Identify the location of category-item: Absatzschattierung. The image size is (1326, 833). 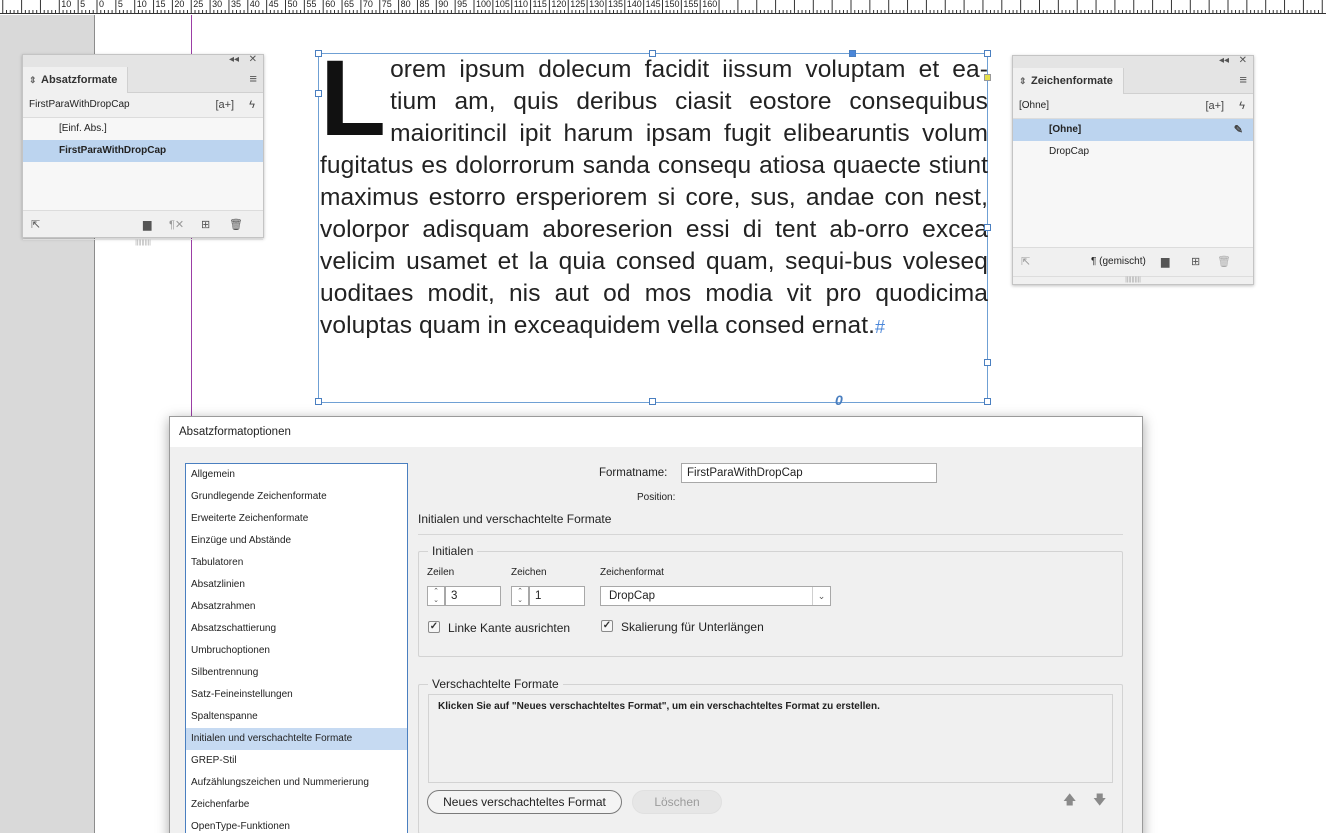
(296, 629).